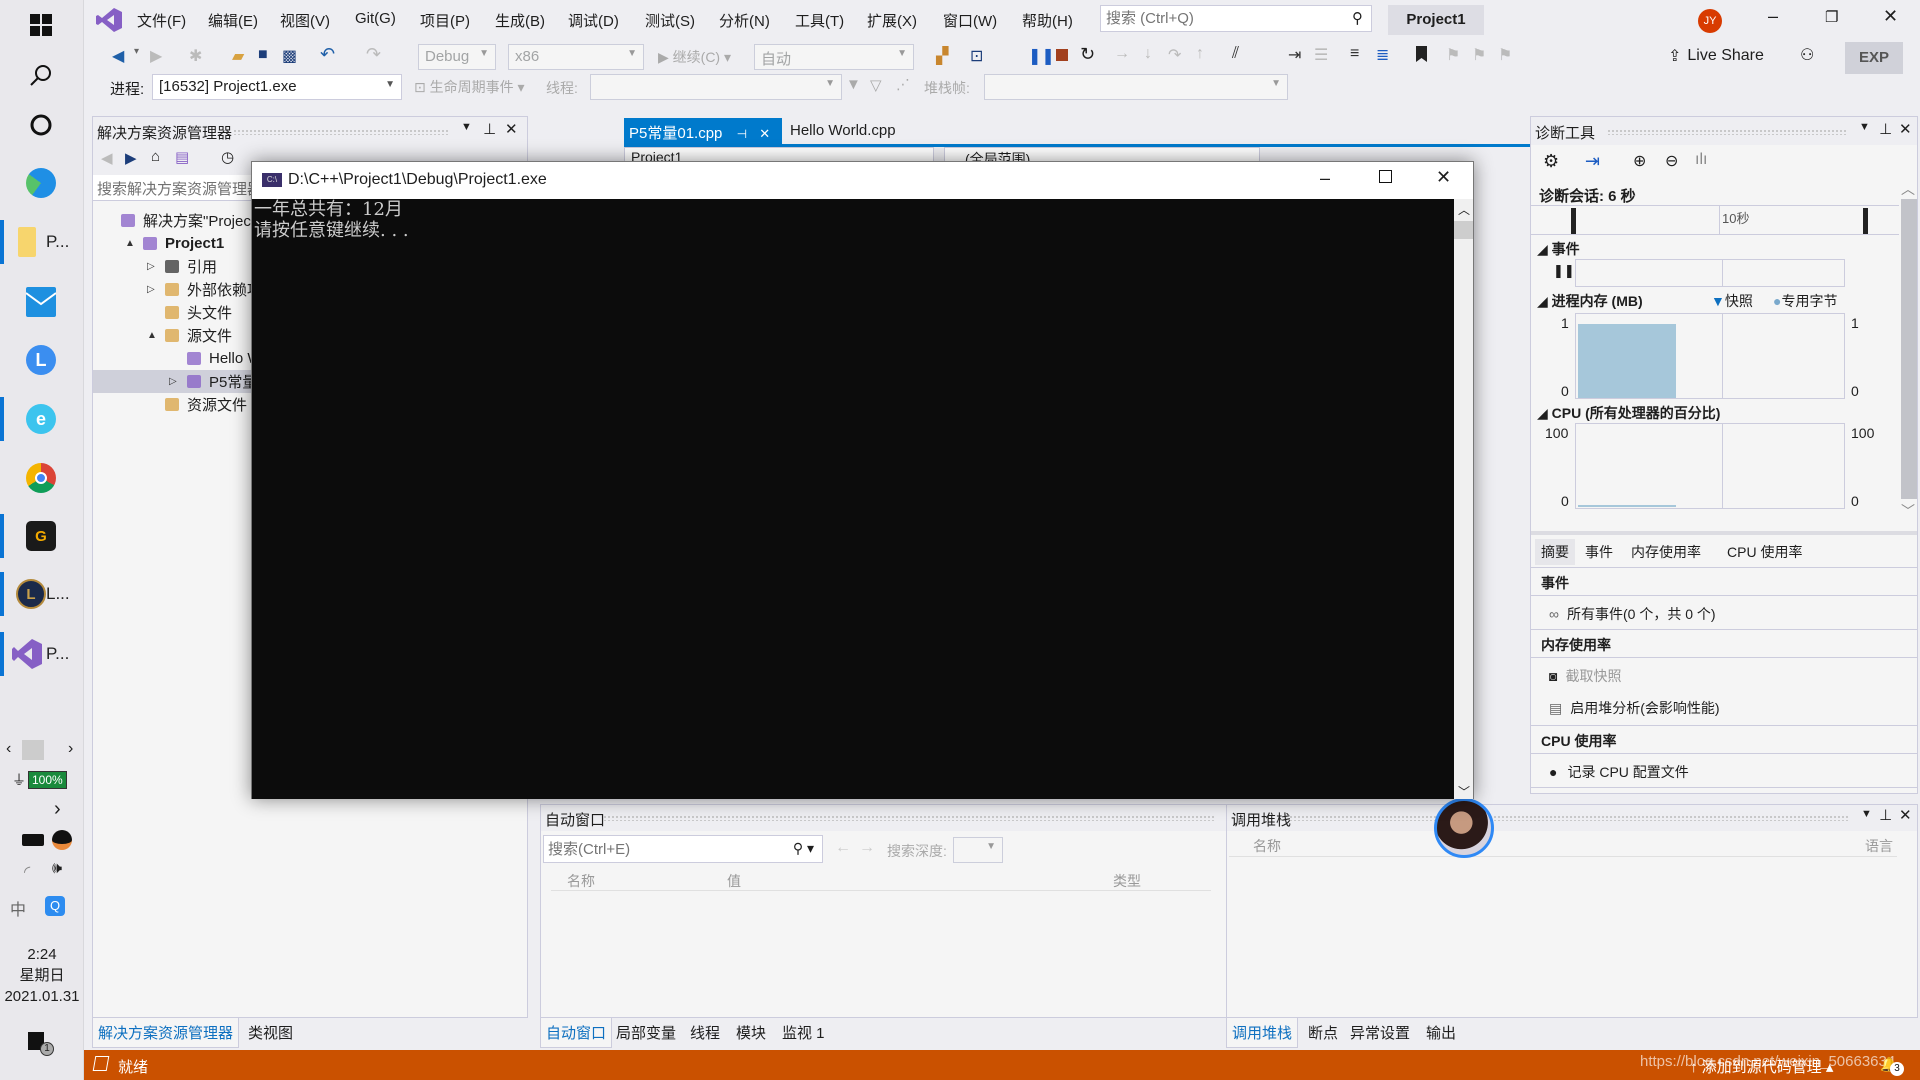 The image size is (1920, 1080). I want to click on screenshot-icon: ⊡, so click(976, 56).